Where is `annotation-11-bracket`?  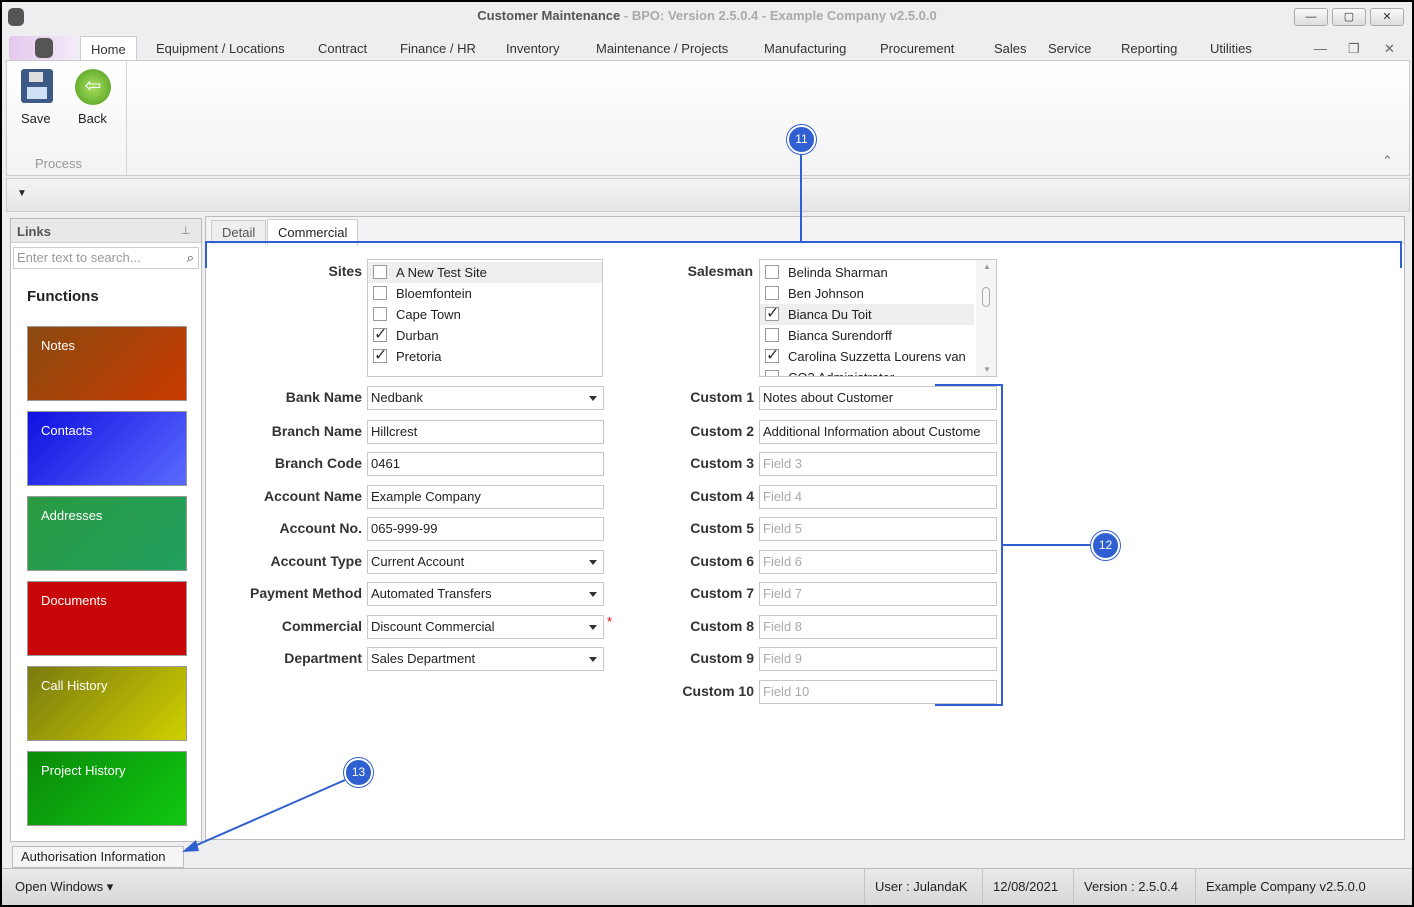 annotation-11-bracket is located at coordinates (803, 254).